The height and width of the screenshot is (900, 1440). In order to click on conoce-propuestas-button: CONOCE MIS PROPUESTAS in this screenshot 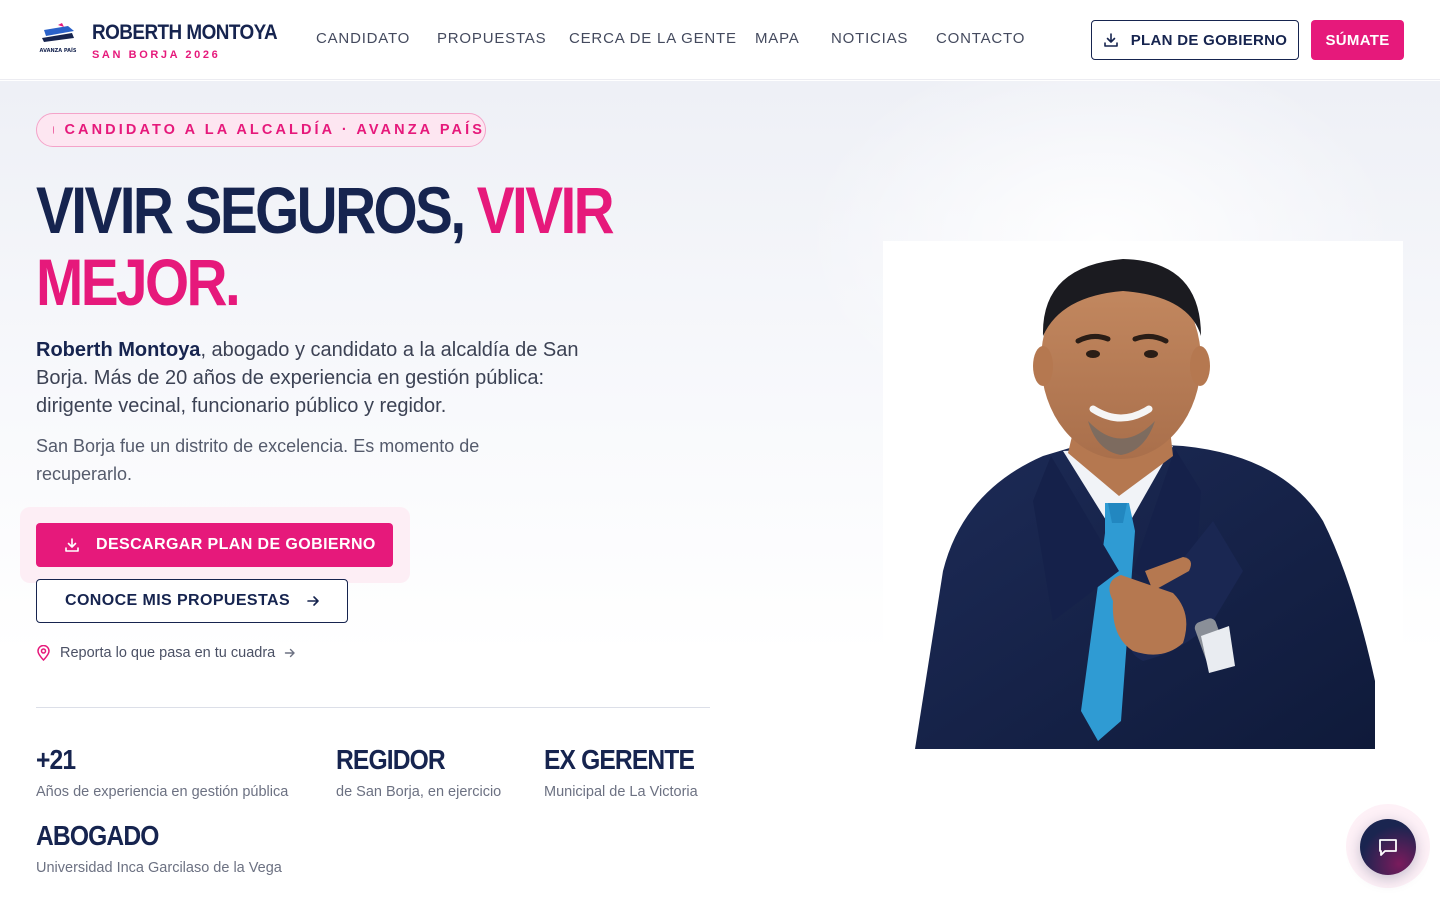, I will do `click(192, 601)`.